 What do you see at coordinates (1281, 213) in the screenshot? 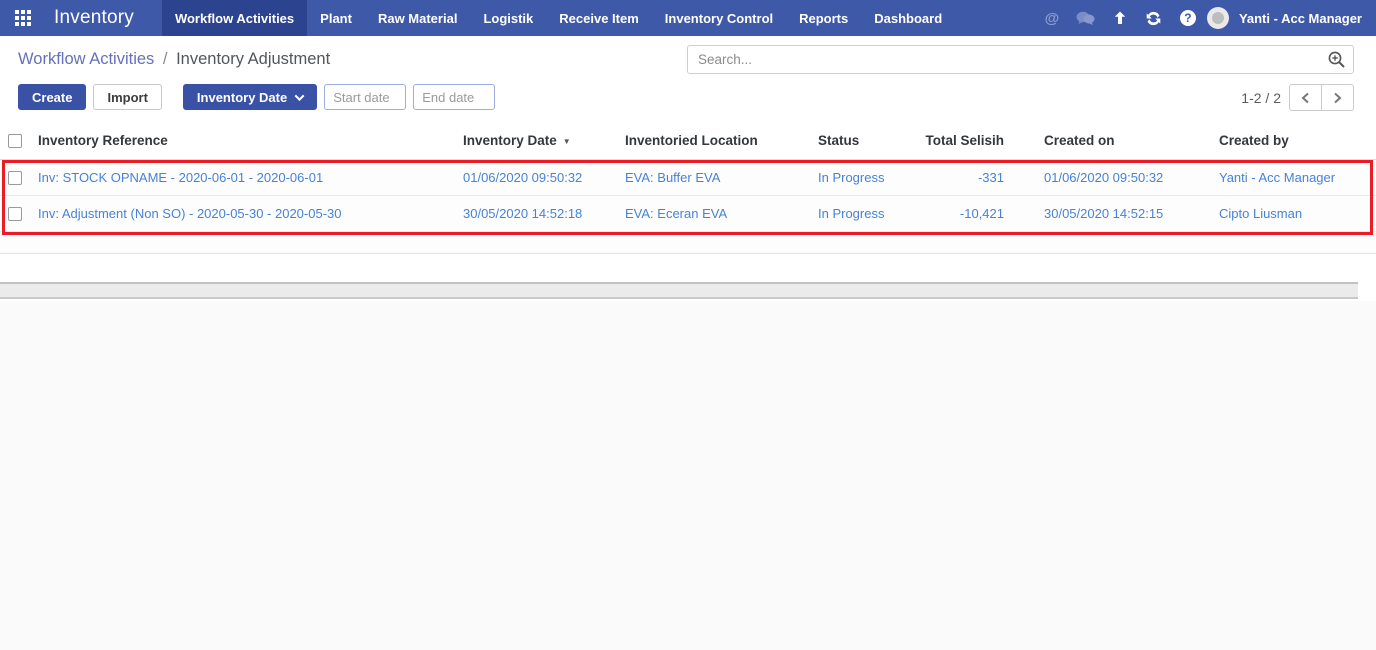
I see `cell-created-by: Cipto Liusman` at bounding box center [1281, 213].